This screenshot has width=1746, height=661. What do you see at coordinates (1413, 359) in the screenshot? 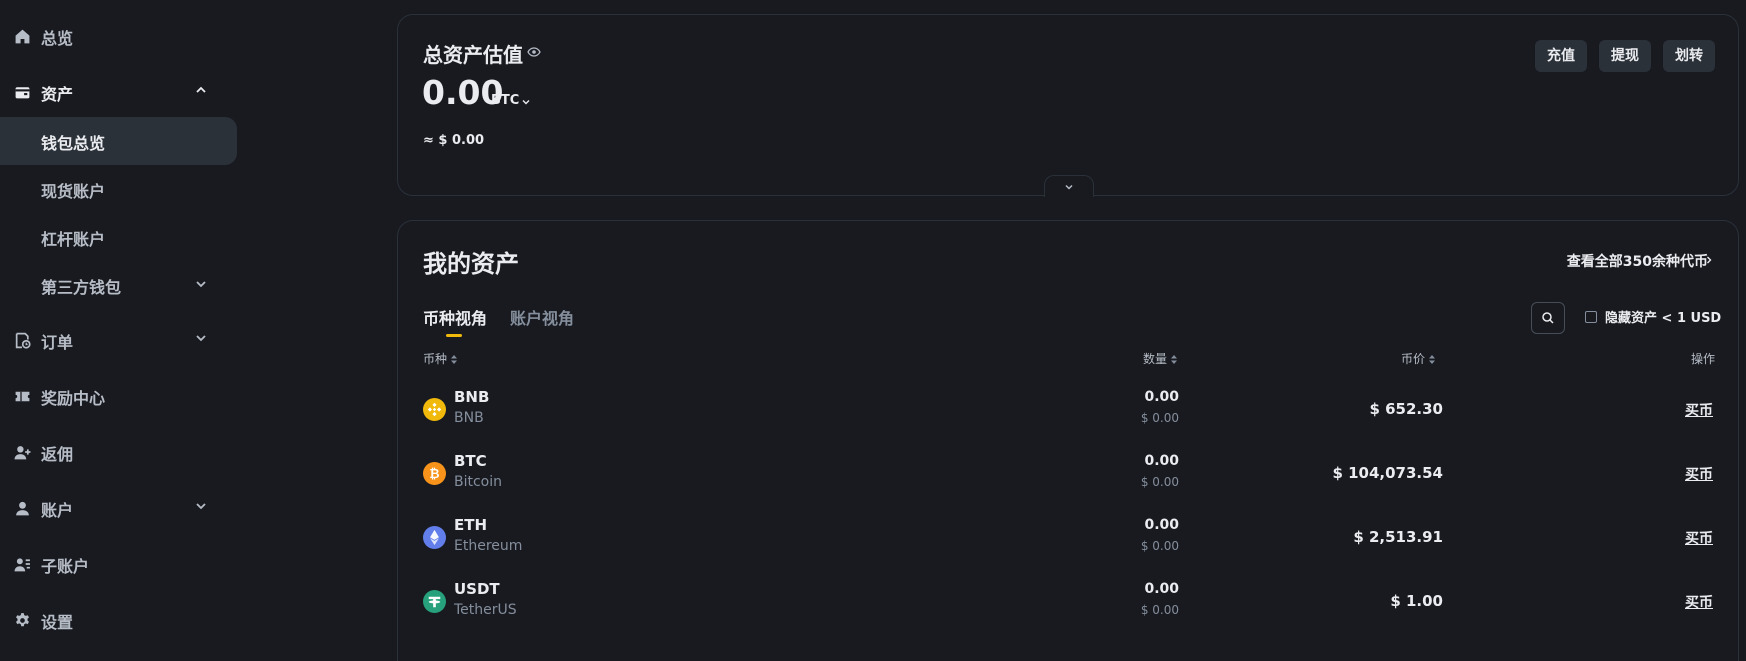
I see `column-header-label: 币价` at bounding box center [1413, 359].